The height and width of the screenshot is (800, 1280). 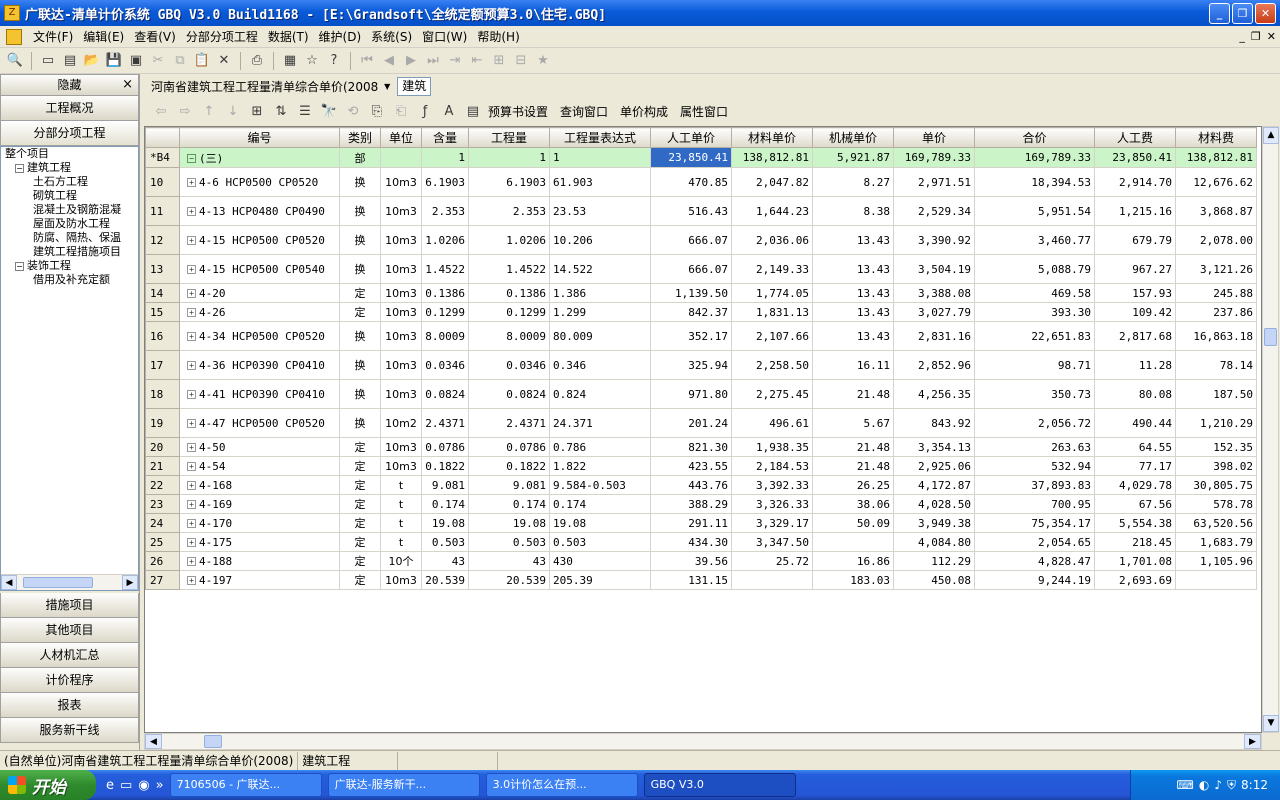 What do you see at coordinates (772, 137) in the screenshot?
I see `column-header: 材料单价` at bounding box center [772, 137].